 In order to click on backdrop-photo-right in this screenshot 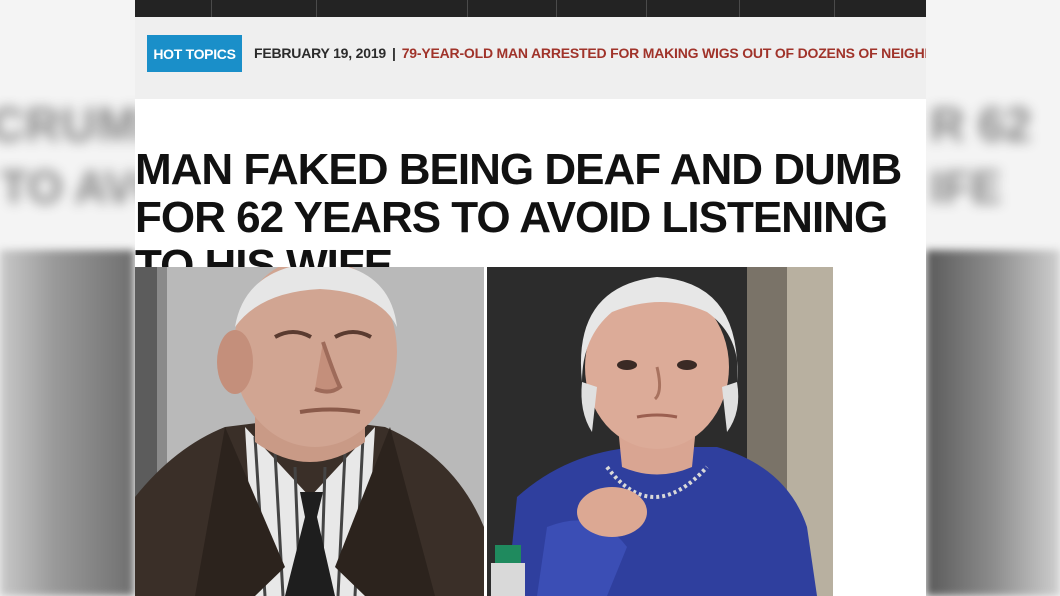, I will do `click(993, 423)`.